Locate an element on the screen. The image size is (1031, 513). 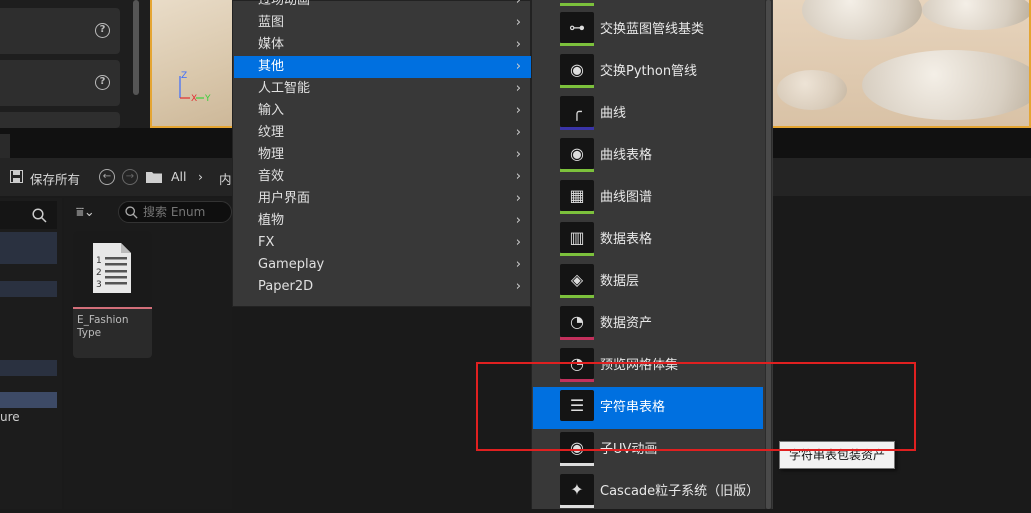
menu-item-label: 纹理 is located at coordinates (271, 132).